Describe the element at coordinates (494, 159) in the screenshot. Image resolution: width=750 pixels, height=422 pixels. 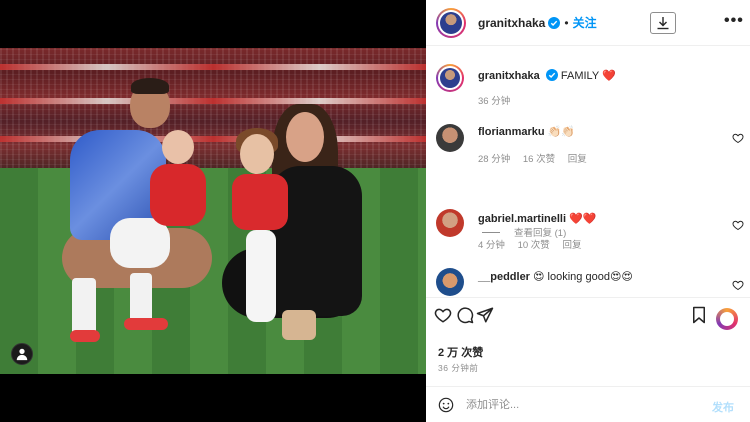
I see `comment-time: 28 分钟` at that location.